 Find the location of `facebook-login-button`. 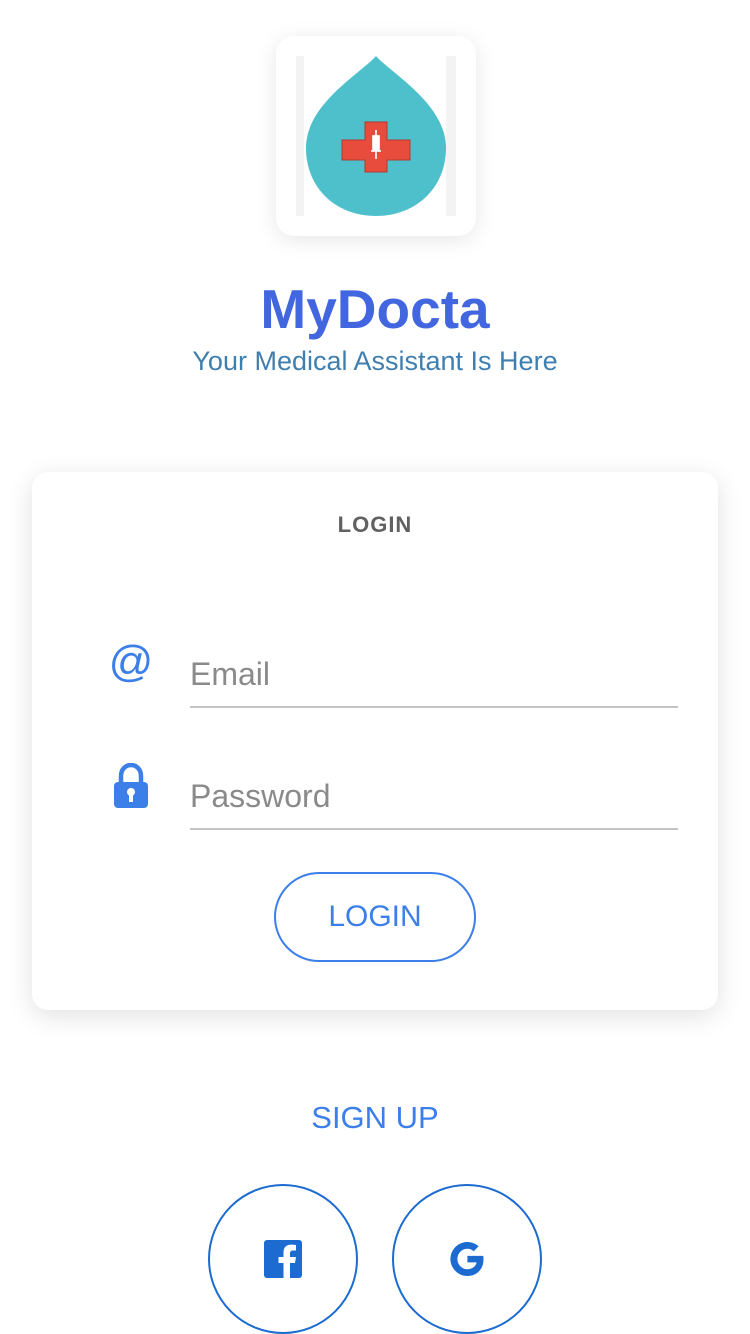

facebook-login-button is located at coordinates (283, 1259).